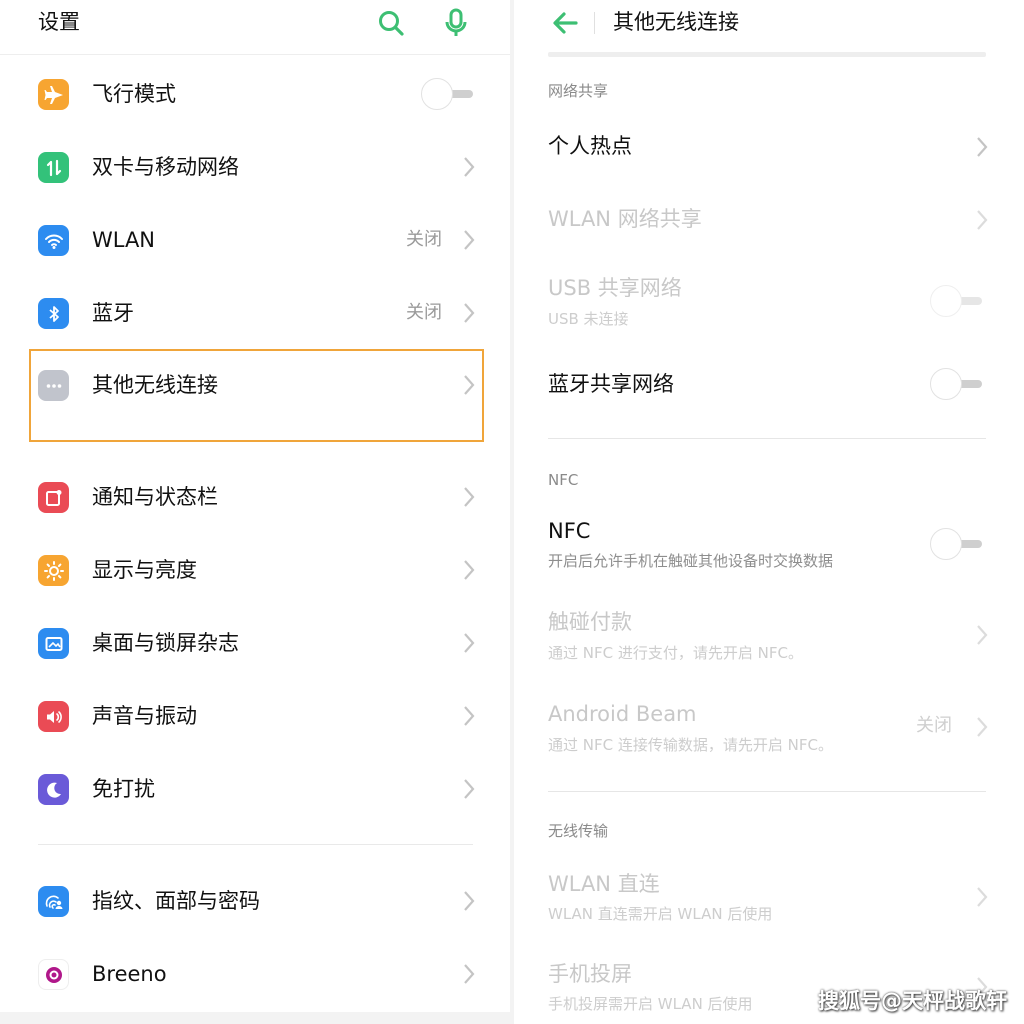  What do you see at coordinates (934, 725) in the screenshot?
I see `item-status: 关闭` at bounding box center [934, 725].